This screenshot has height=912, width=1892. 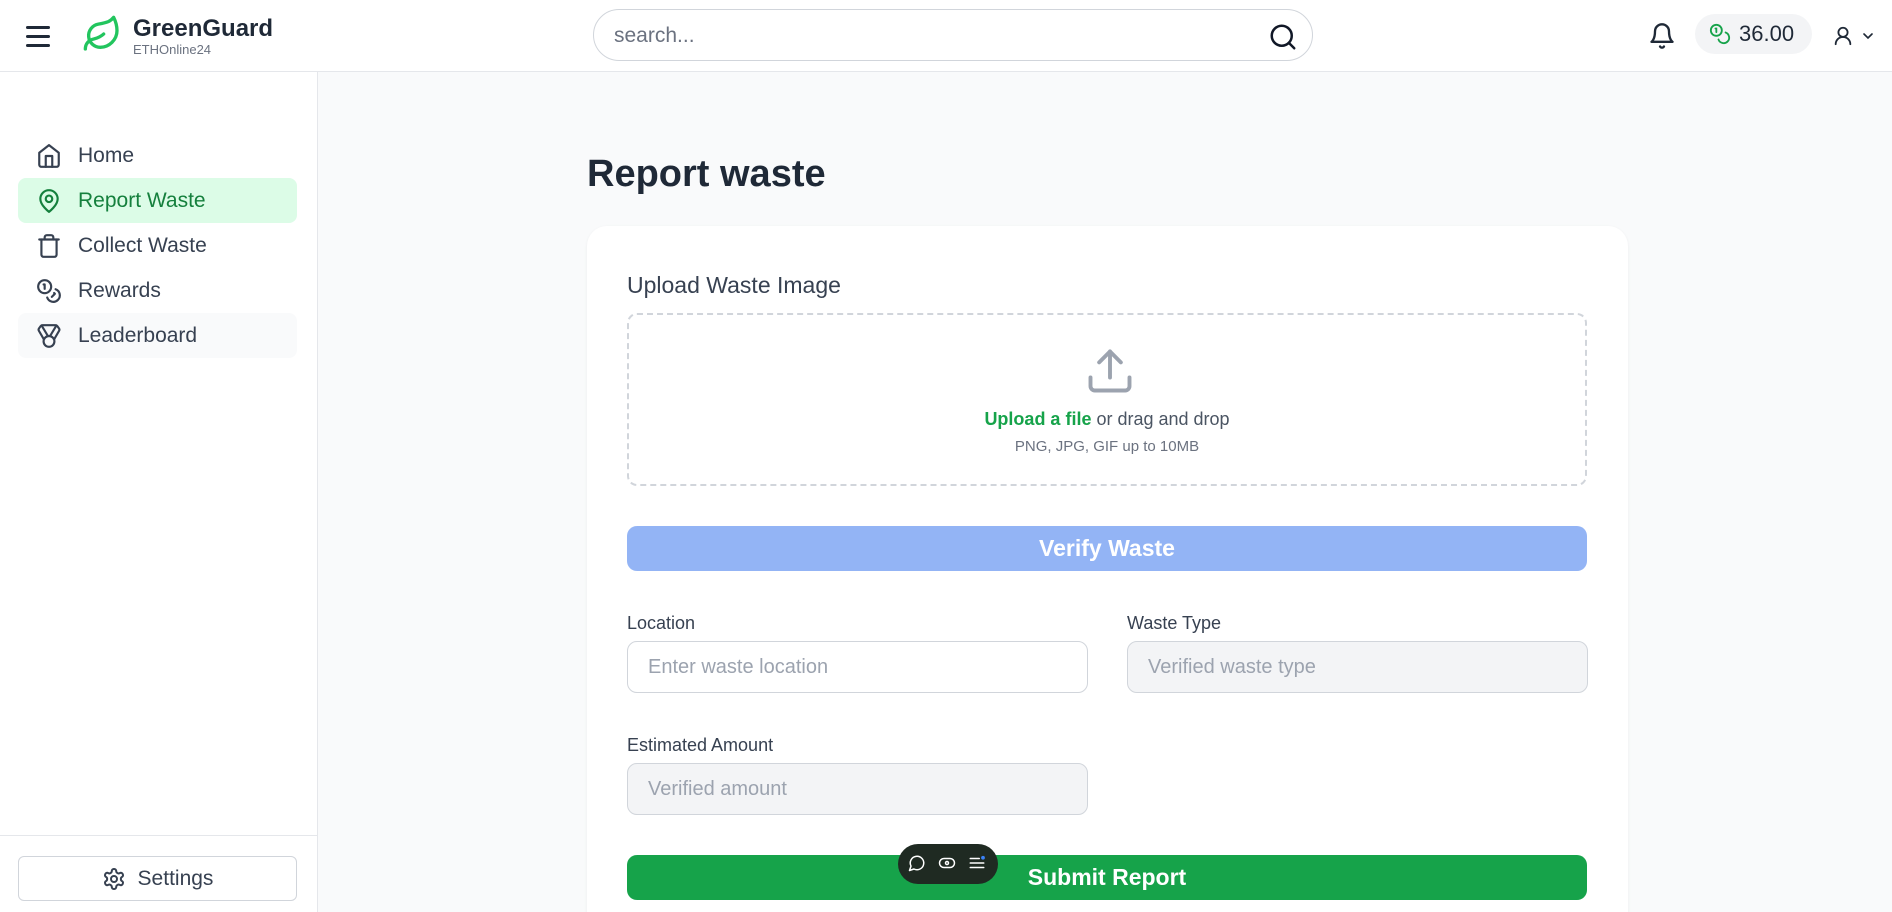 I want to click on upload-label: Upload Waste Image, so click(x=734, y=285).